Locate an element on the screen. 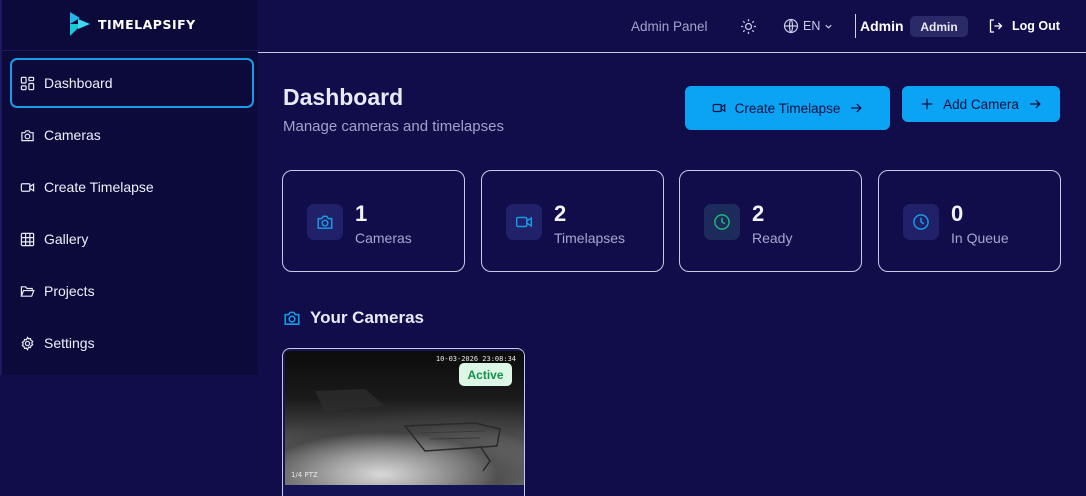 Image resolution: width=1086 pixels, height=496 pixels. grid-icon is located at coordinates (27, 83).